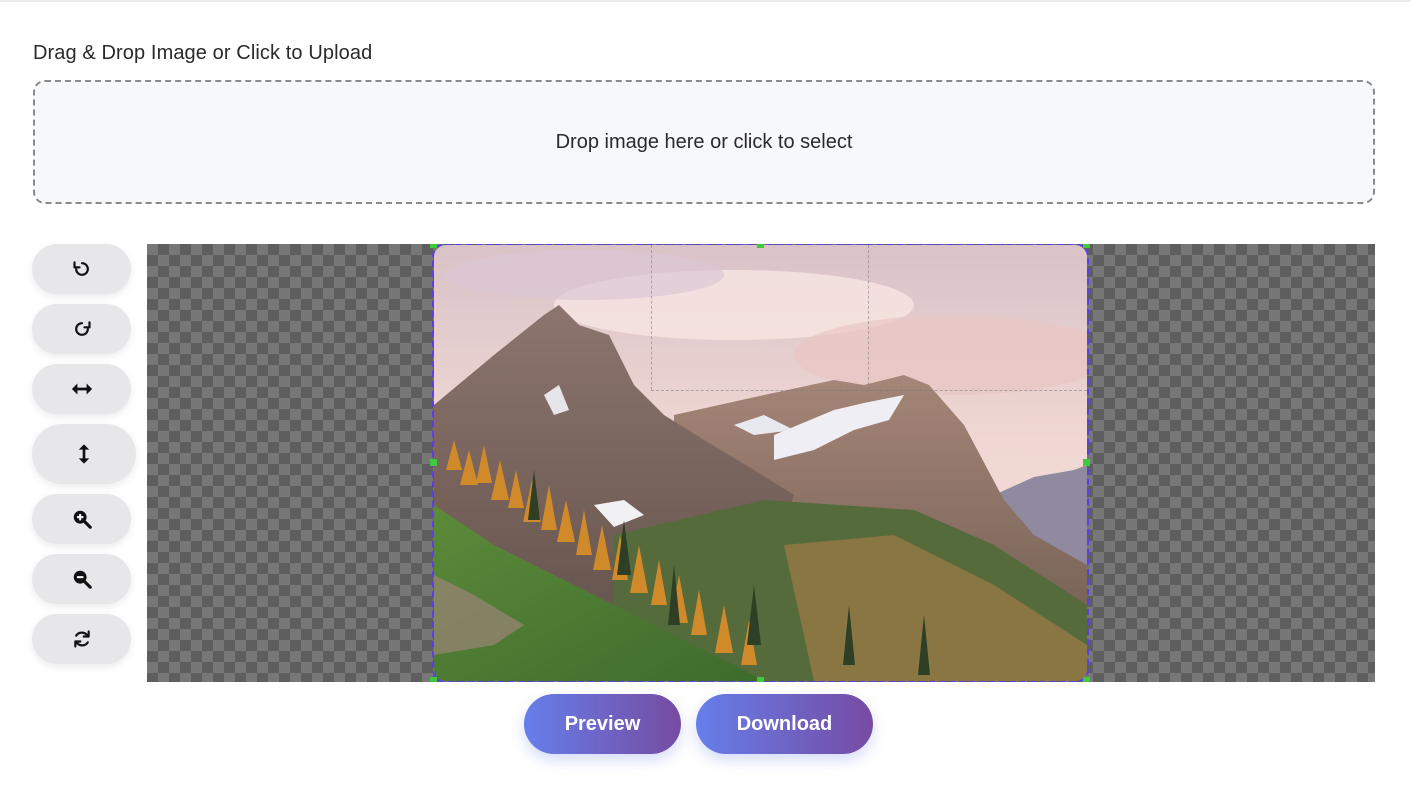 The height and width of the screenshot is (799, 1411). Describe the element at coordinates (705, 1) in the screenshot. I see `top-divider` at that location.